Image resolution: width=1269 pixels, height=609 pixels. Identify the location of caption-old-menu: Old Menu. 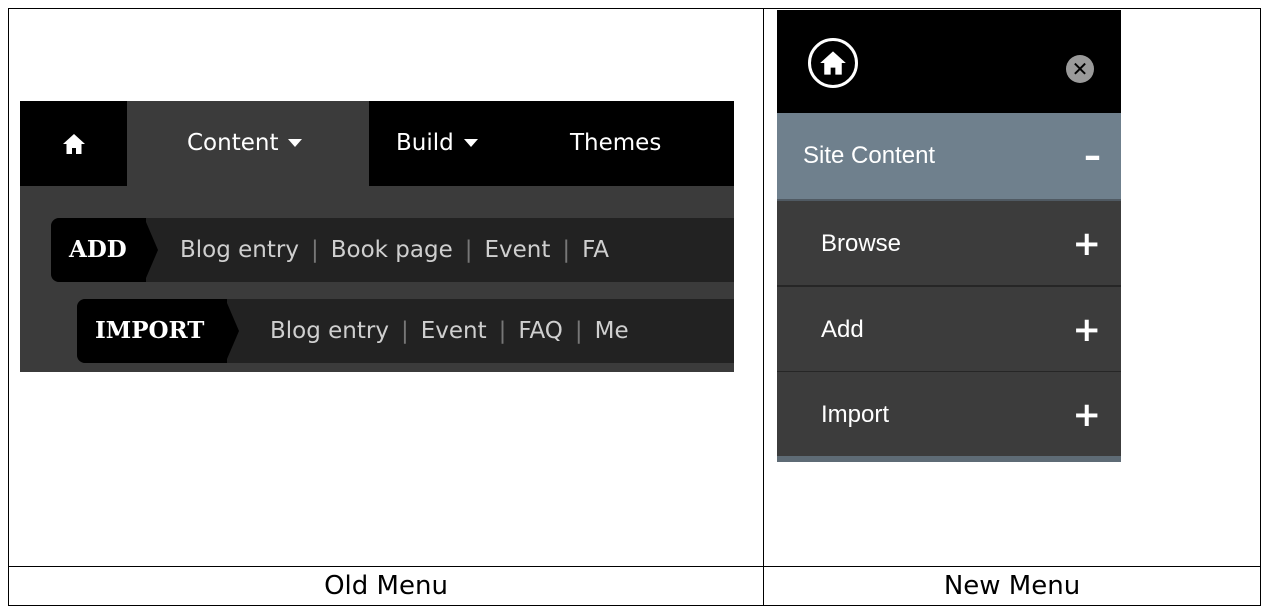
(386, 586).